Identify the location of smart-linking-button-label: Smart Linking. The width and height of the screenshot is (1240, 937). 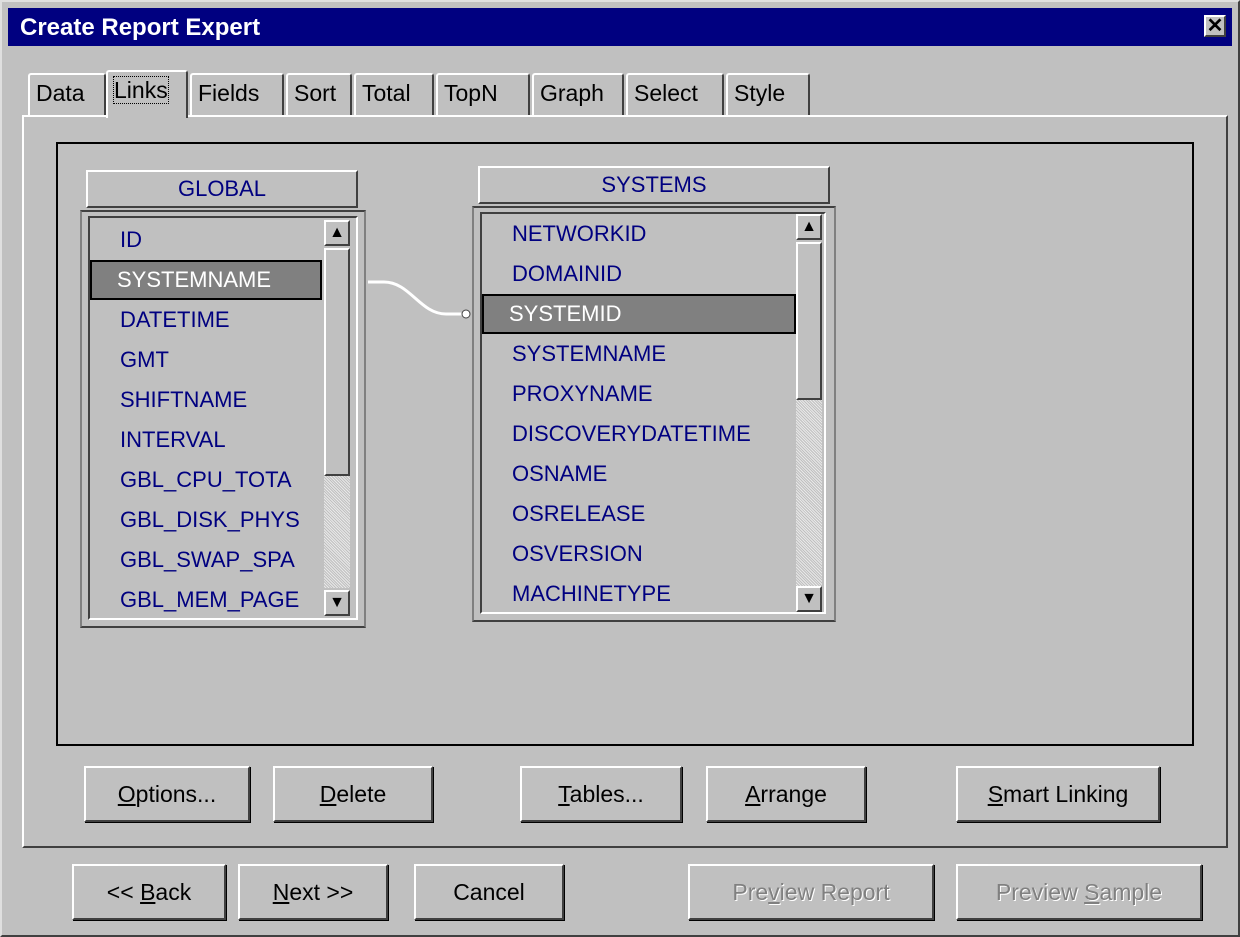
(1058, 794).